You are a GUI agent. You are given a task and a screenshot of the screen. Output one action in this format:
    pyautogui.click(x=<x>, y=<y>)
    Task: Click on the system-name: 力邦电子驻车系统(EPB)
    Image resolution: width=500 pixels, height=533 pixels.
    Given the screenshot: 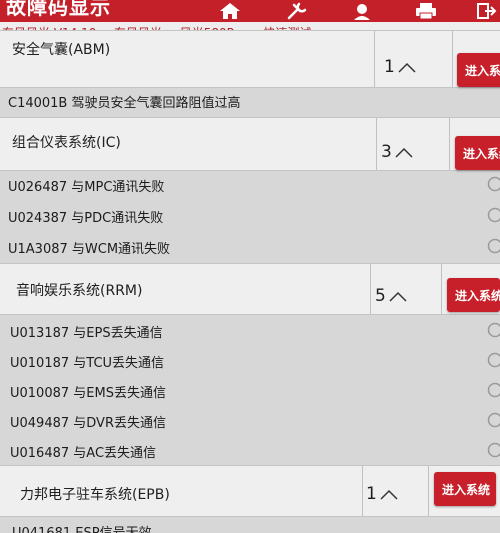 What is the action you would take?
    pyautogui.click(x=95, y=495)
    